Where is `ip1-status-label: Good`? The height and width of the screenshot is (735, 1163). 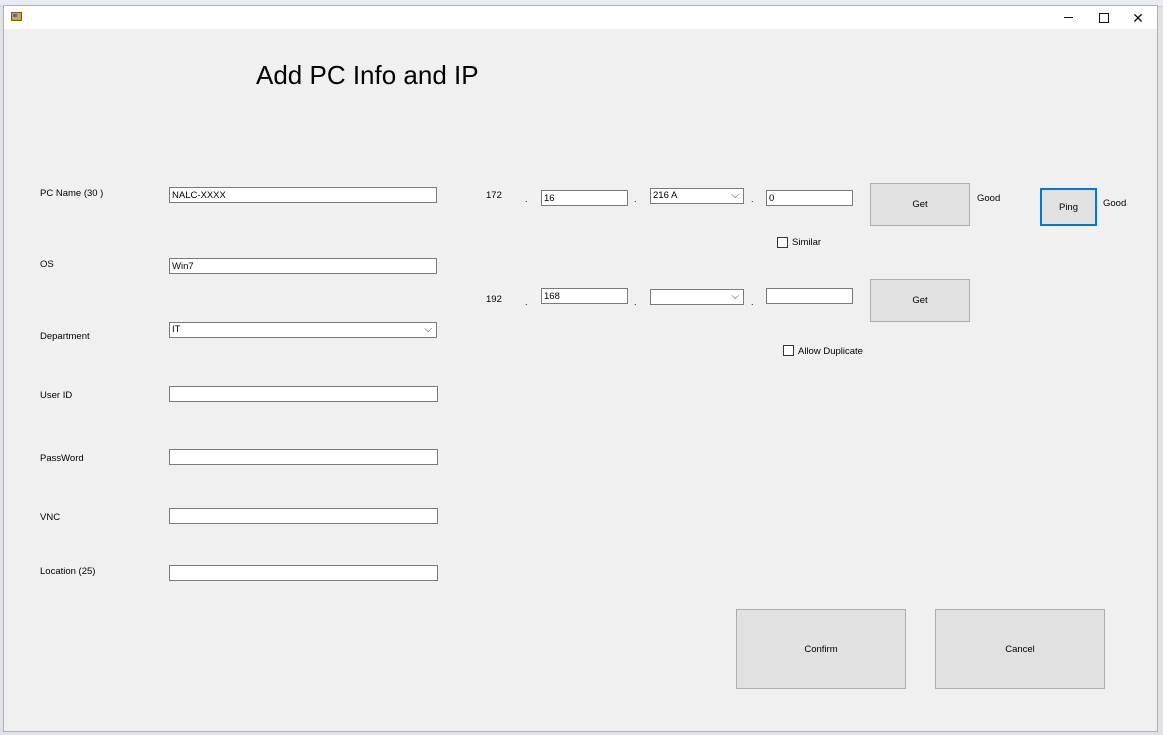 ip1-status-label: Good is located at coordinates (989, 198).